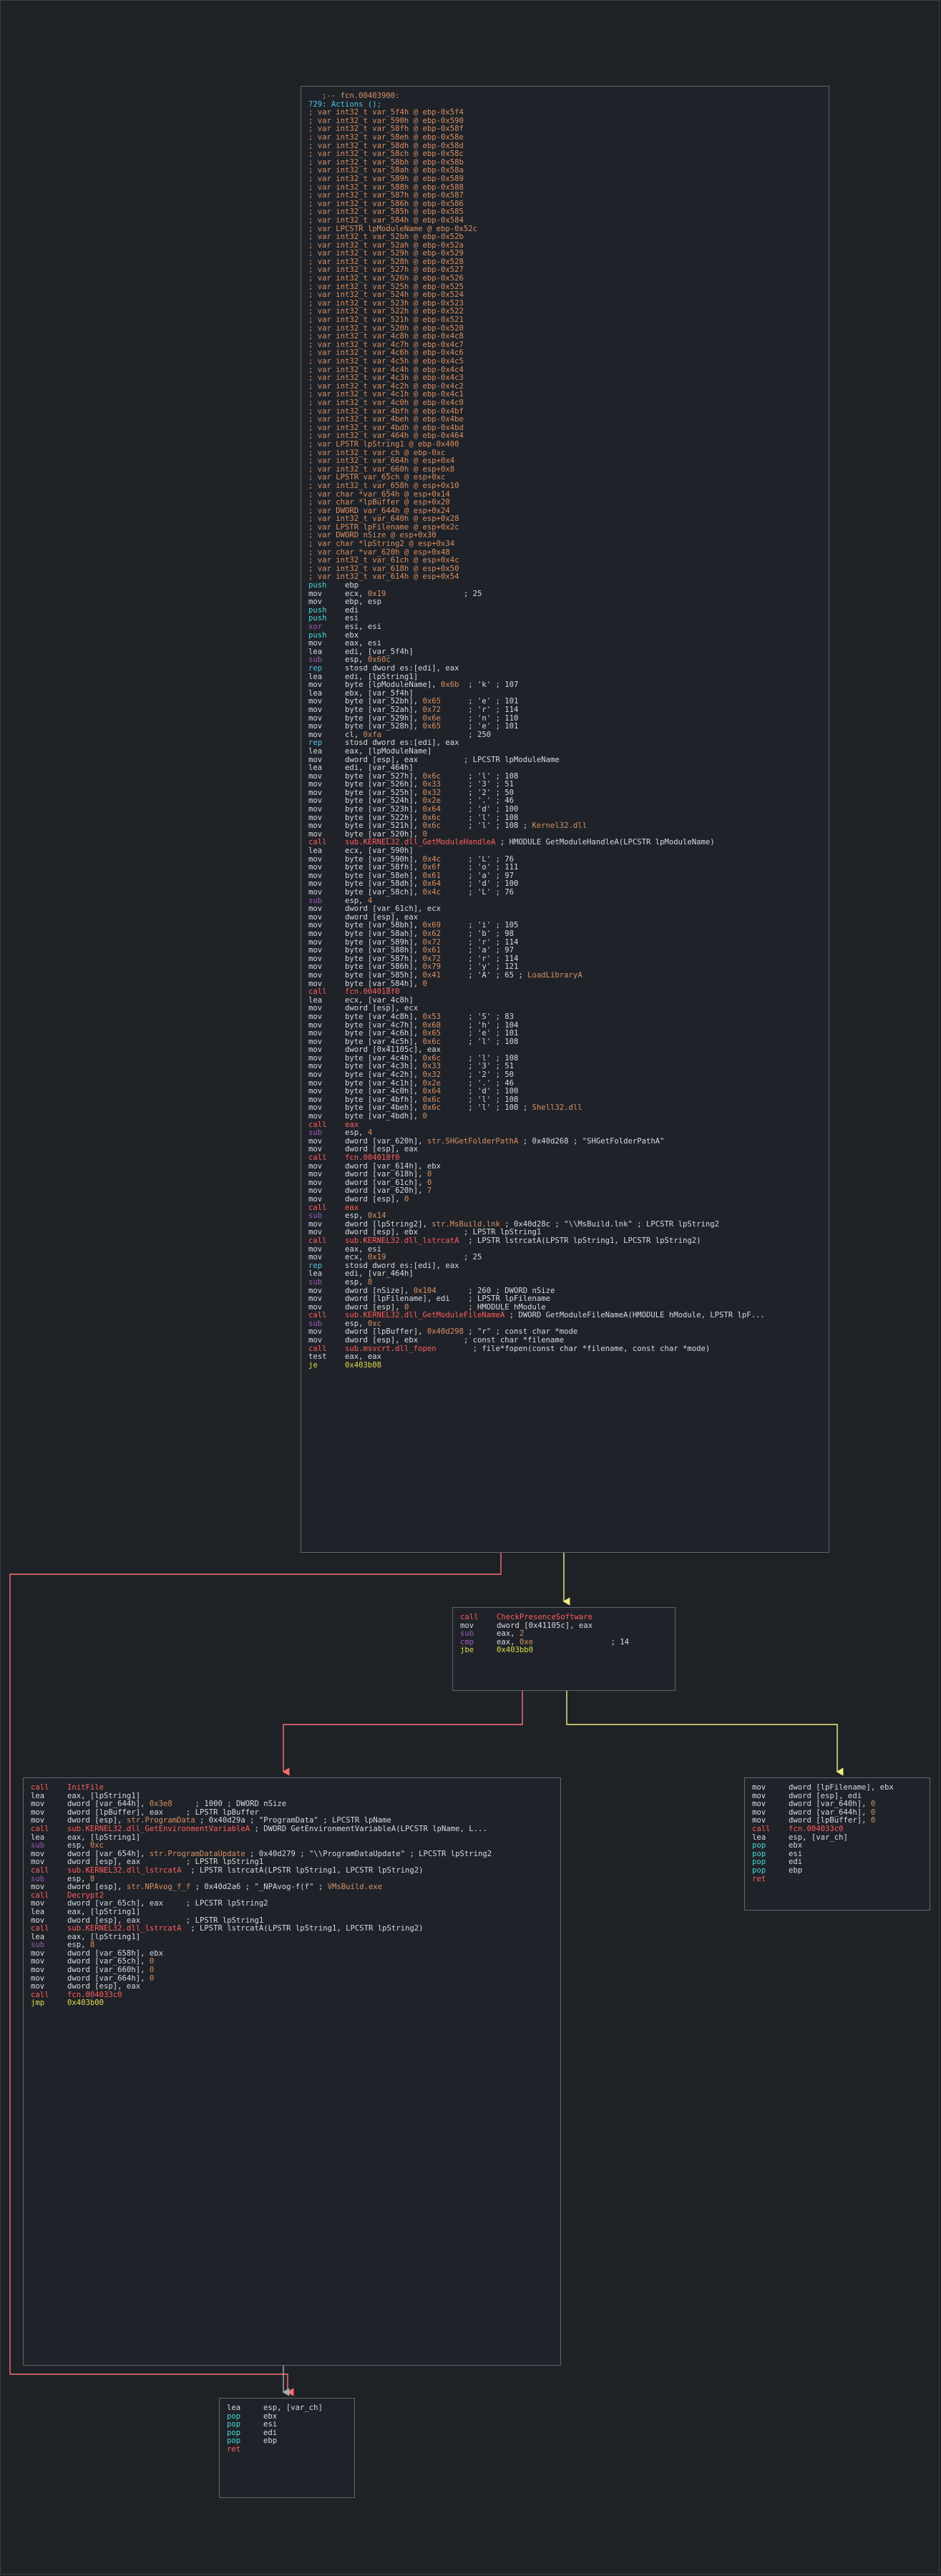 This screenshot has height=2576, width=941. I want to click on asm-token: ; 'A' ; 65 ;, so click(484, 975).